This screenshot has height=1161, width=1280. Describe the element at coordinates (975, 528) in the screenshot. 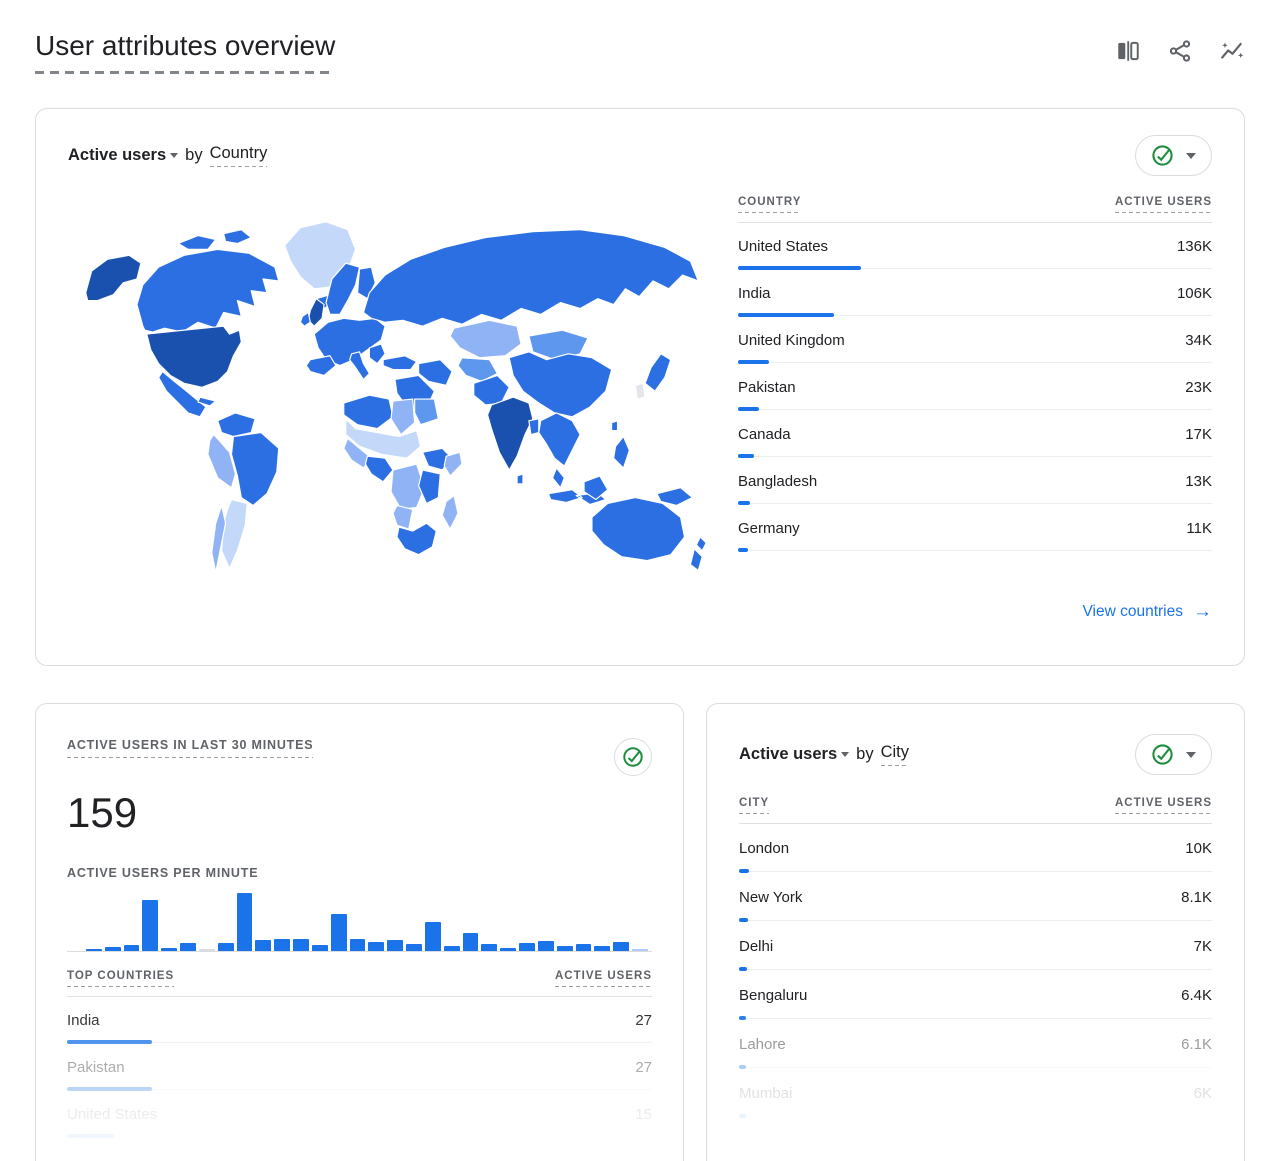

I see `table-row: Germany 11K` at that location.